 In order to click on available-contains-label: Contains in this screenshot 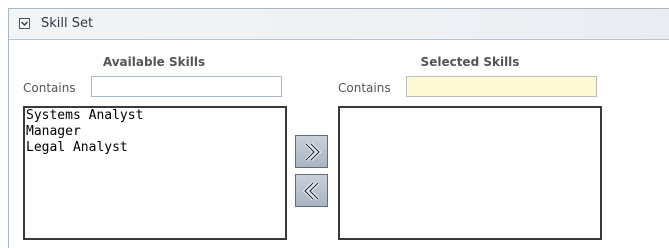, I will do `click(49, 88)`.